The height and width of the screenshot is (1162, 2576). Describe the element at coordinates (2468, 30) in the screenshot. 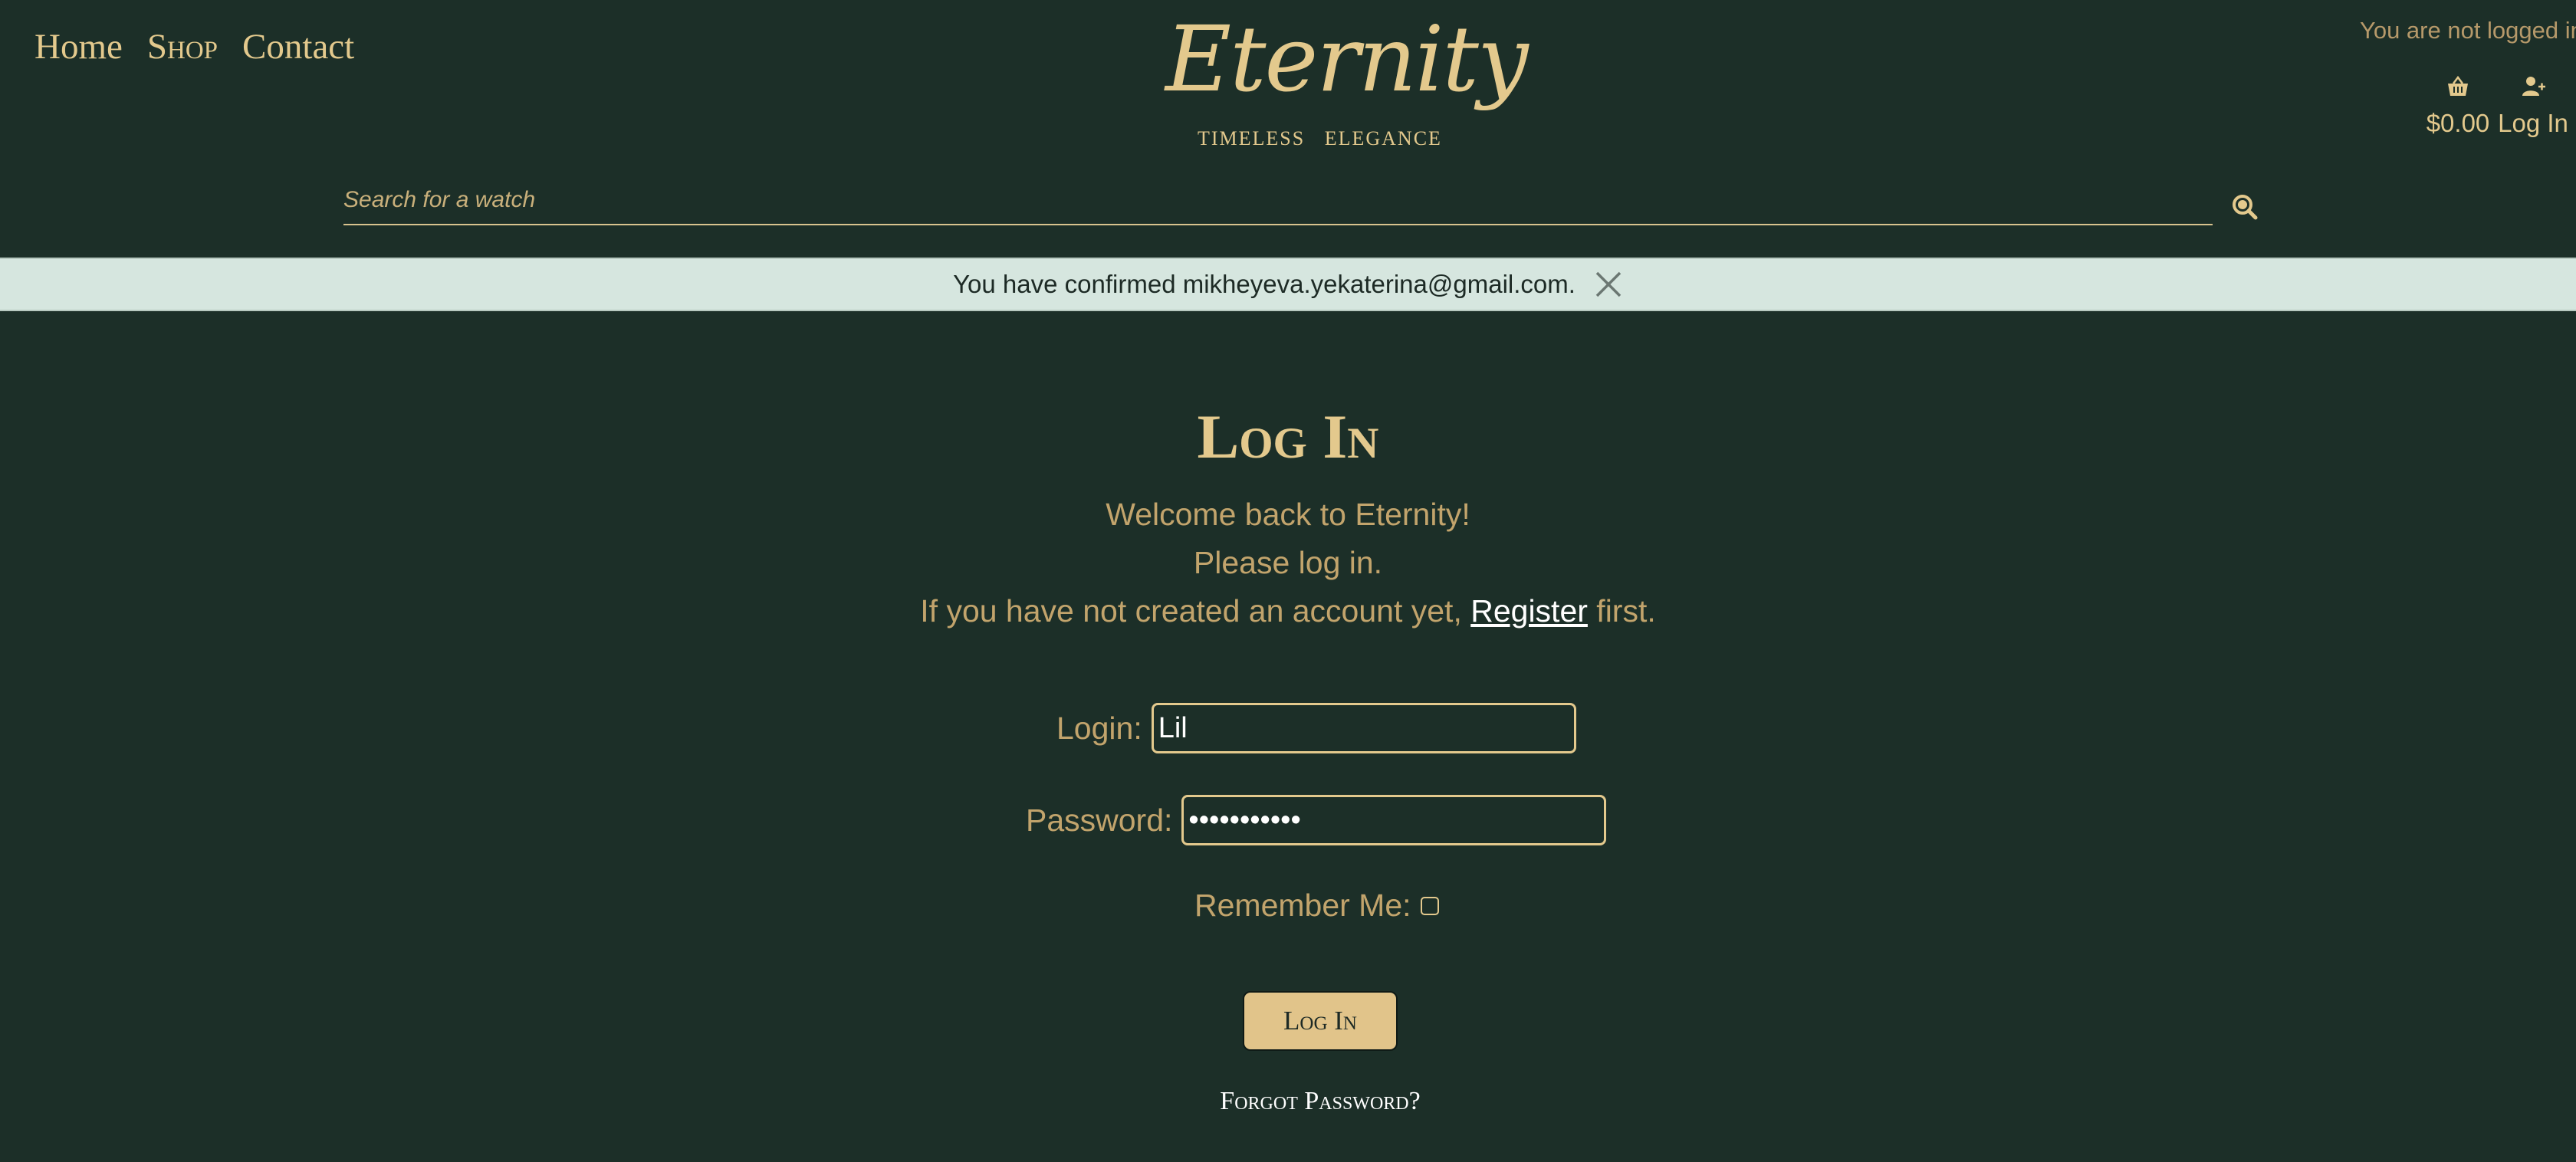

I see `login-status-text: You are not logged in` at that location.